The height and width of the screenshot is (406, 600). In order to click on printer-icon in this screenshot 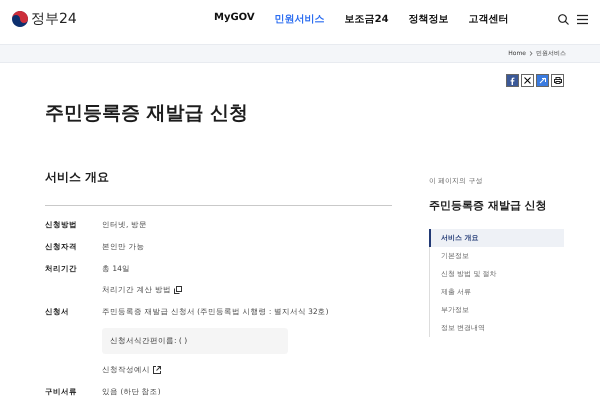, I will do `click(558, 80)`.